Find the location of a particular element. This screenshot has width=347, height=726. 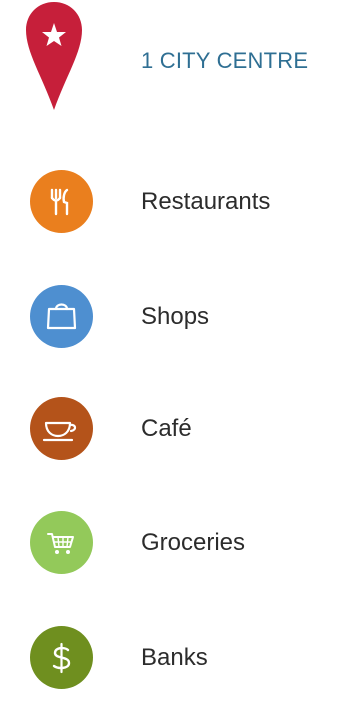

legend-item-restaurants: Restaurants is located at coordinates (173, 210).